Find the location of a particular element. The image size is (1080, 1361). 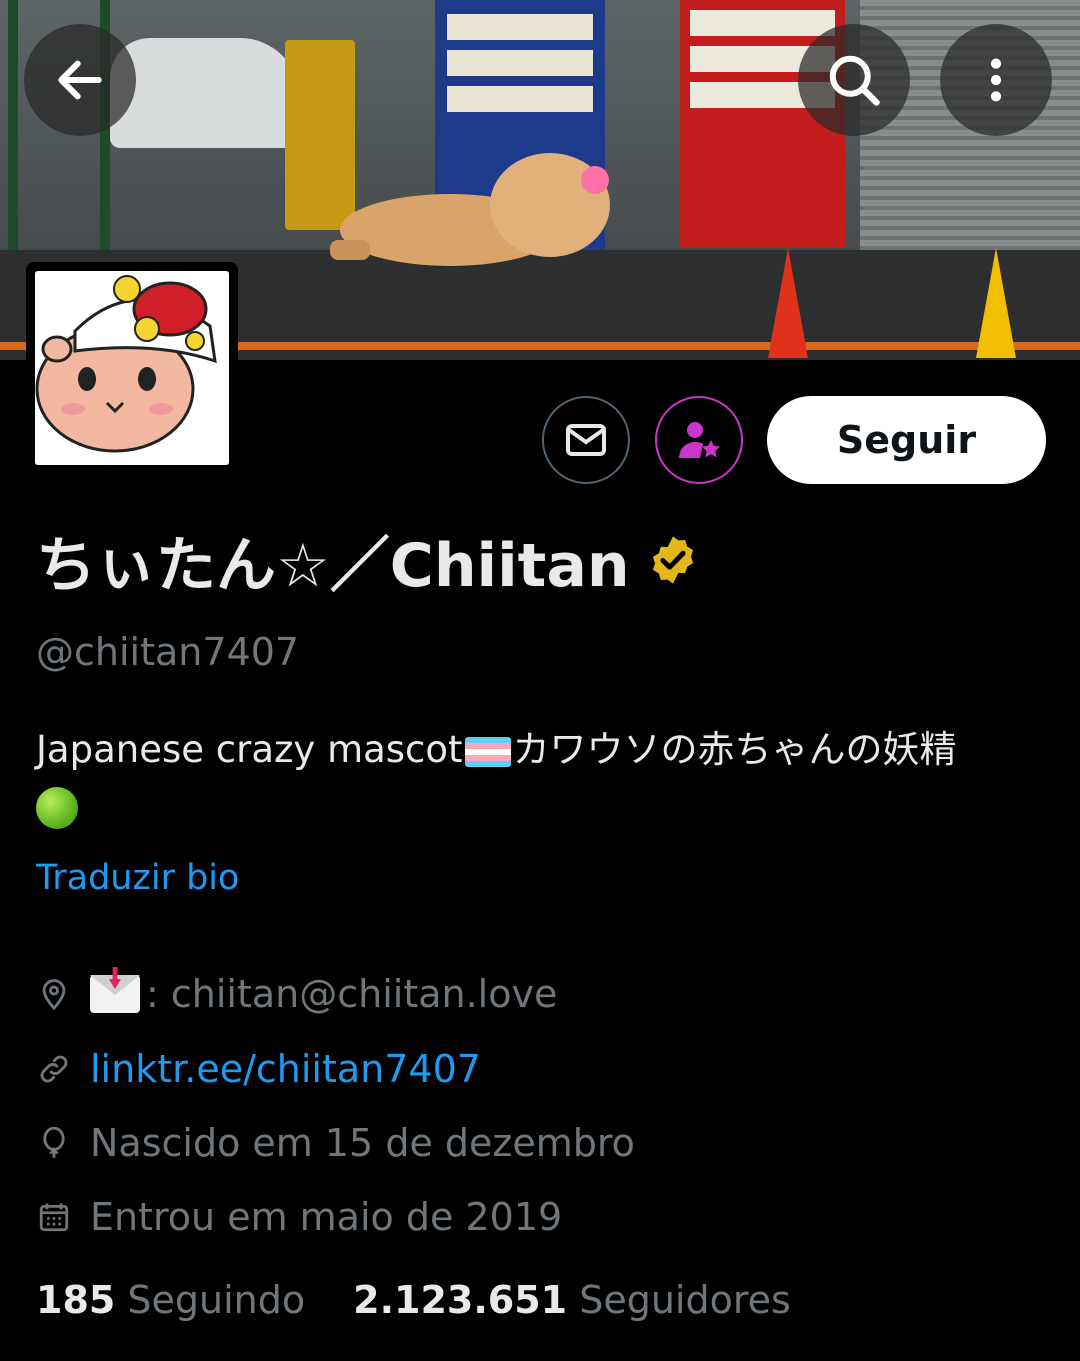

following-count: 185 is located at coordinates (76, 1300).